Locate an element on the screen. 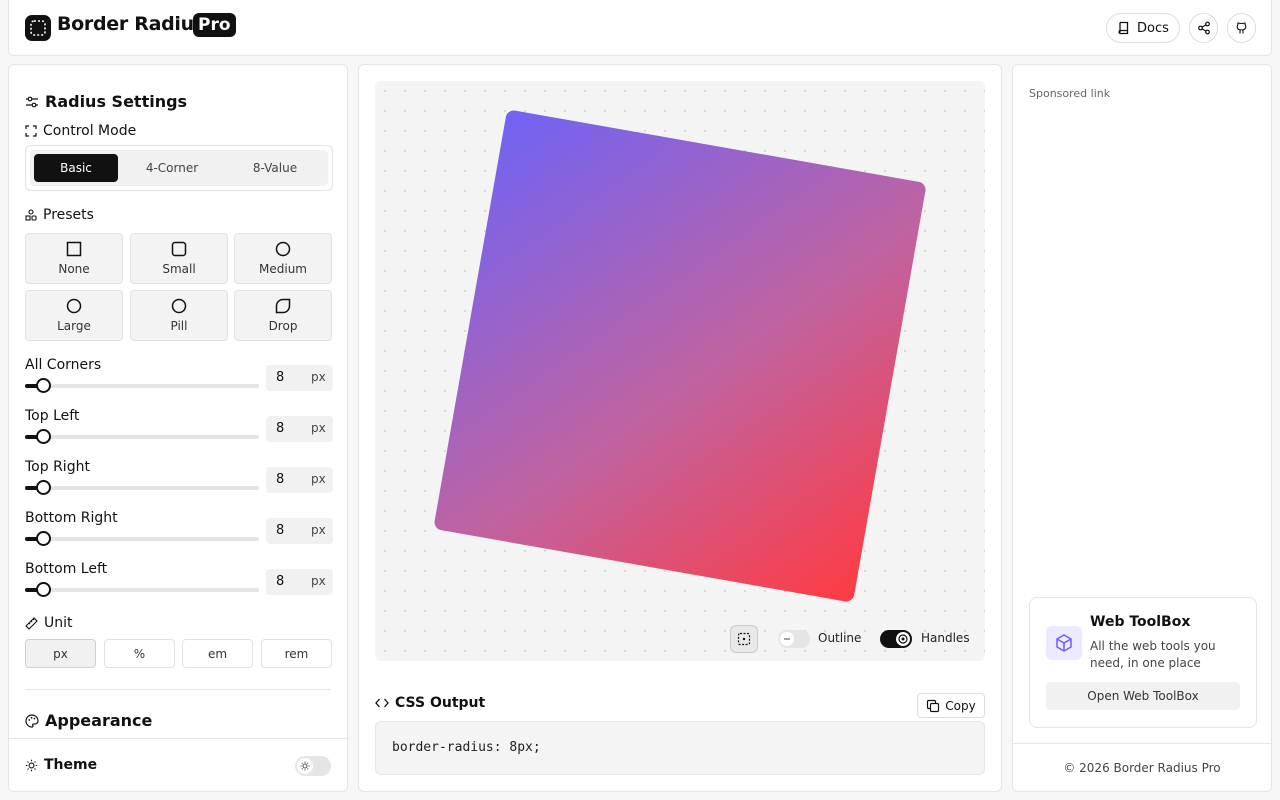  preset-label: Pill is located at coordinates (179, 326).